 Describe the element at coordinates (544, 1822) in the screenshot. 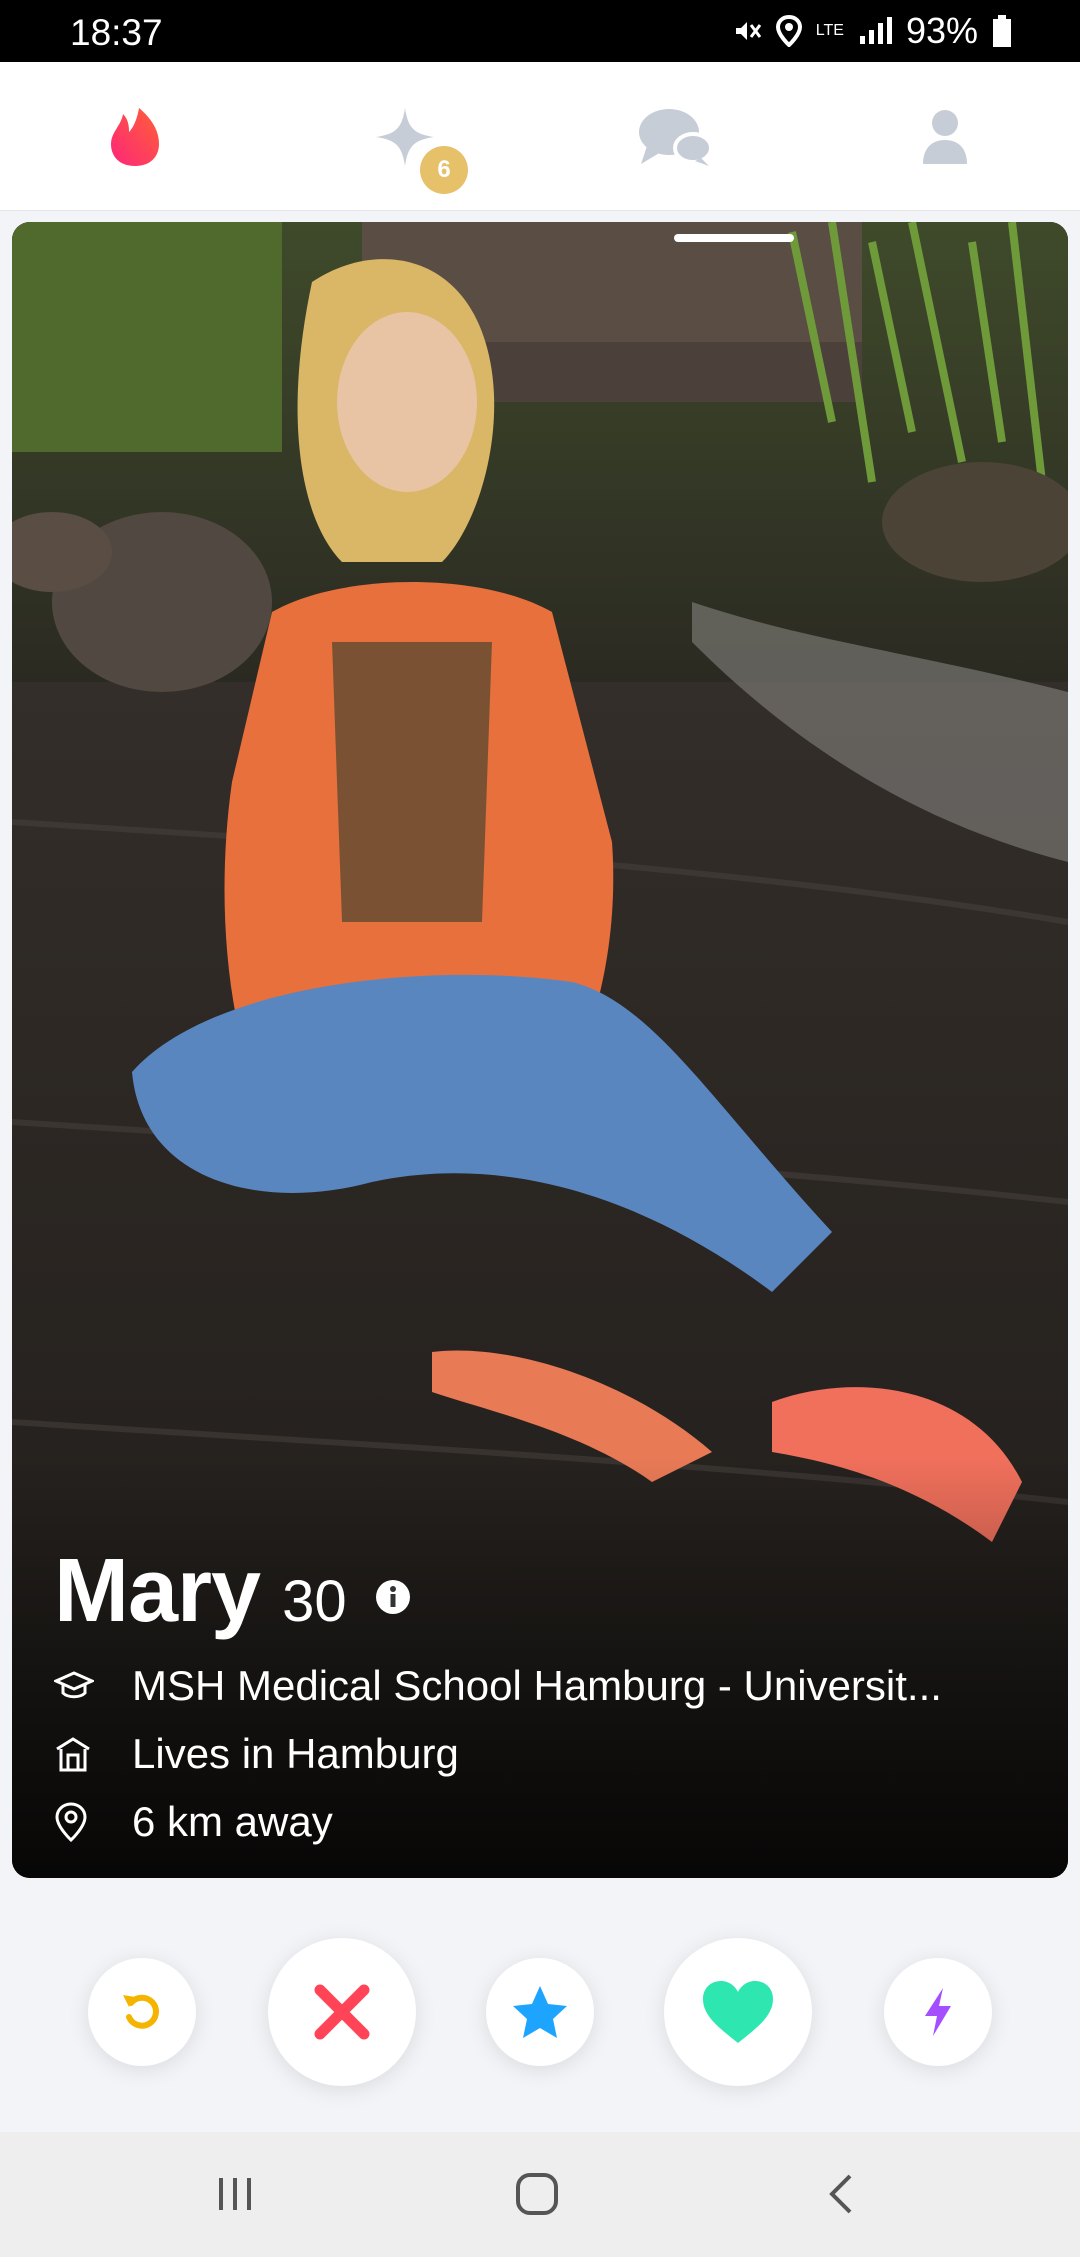

I see `distance-row: 6 km away` at that location.